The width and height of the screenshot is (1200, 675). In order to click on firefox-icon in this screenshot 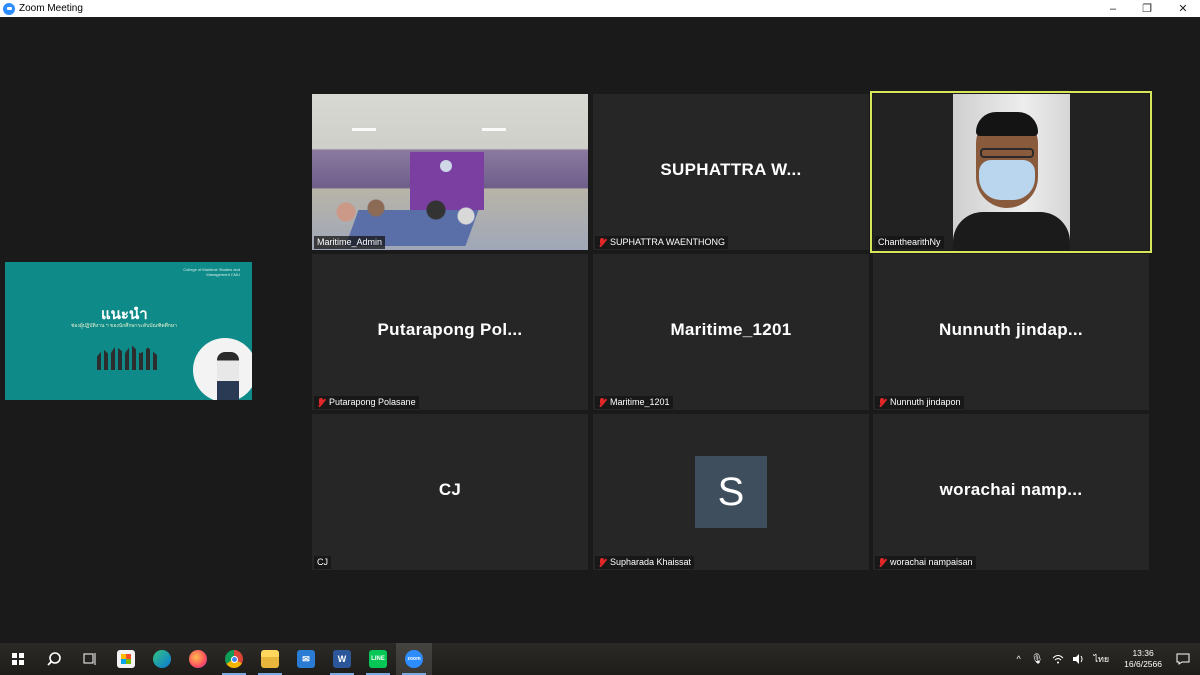, I will do `click(198, 659)`.